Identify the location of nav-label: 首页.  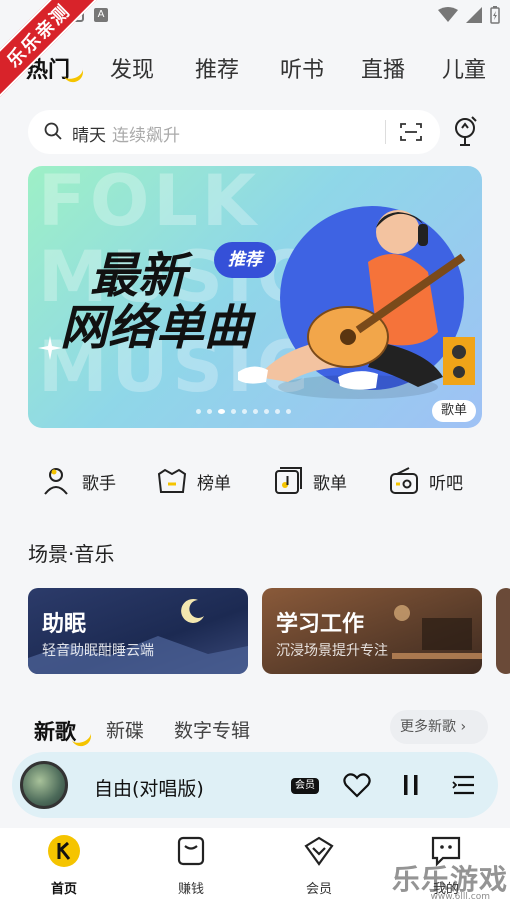
(63, 889).